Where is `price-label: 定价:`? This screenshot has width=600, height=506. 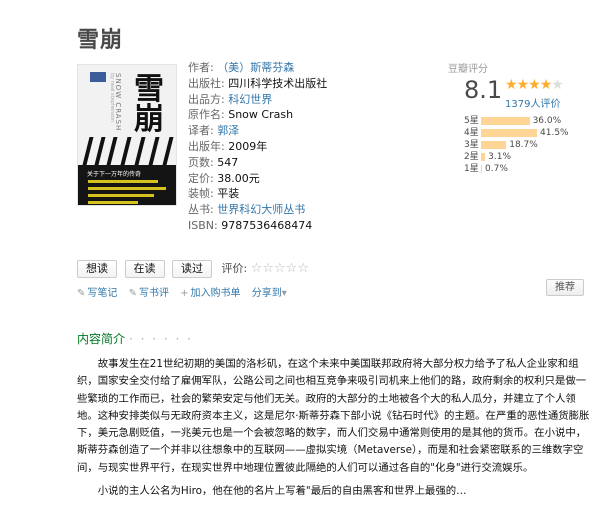 price-label: 定价: is located at coordinates (201, 178).